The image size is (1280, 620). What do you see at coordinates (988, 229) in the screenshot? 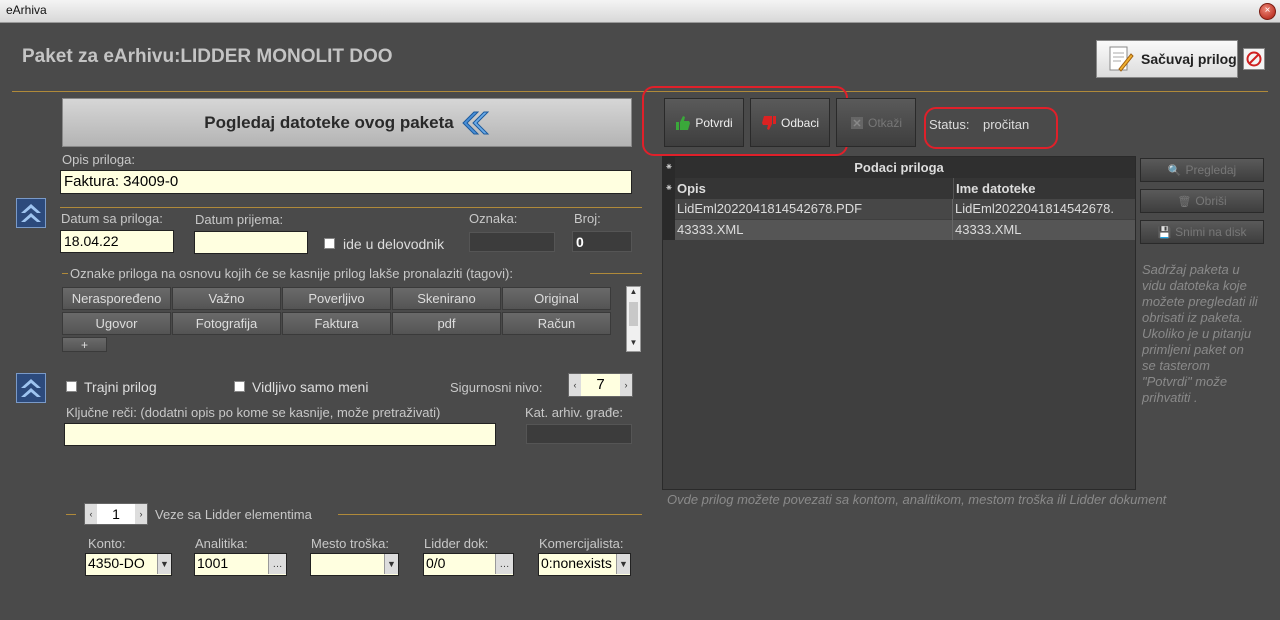
I see `row-filename: 43333.XML` at bounding box center [988, 229].